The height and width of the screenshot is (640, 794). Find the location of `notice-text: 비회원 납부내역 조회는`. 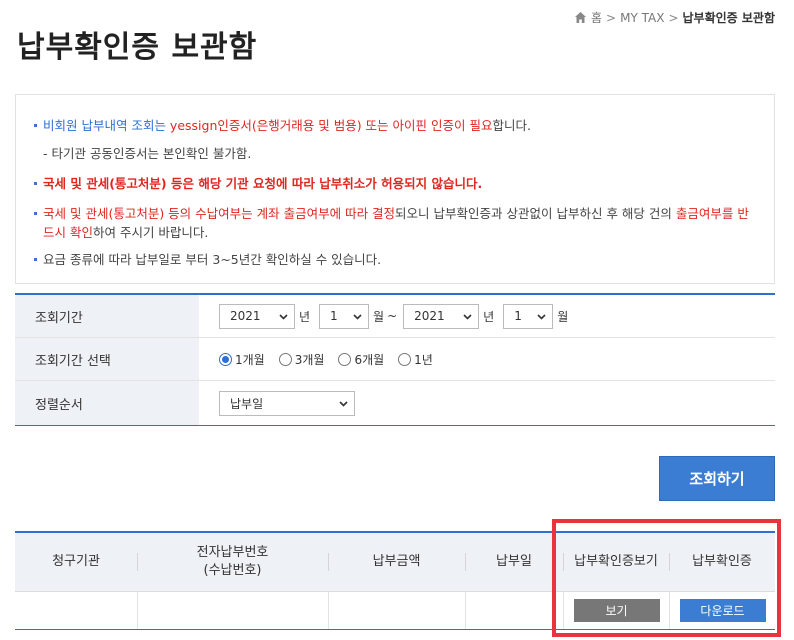

notice-text: 비회원 납부내역 조회는 is located at coordinates (106, 125).